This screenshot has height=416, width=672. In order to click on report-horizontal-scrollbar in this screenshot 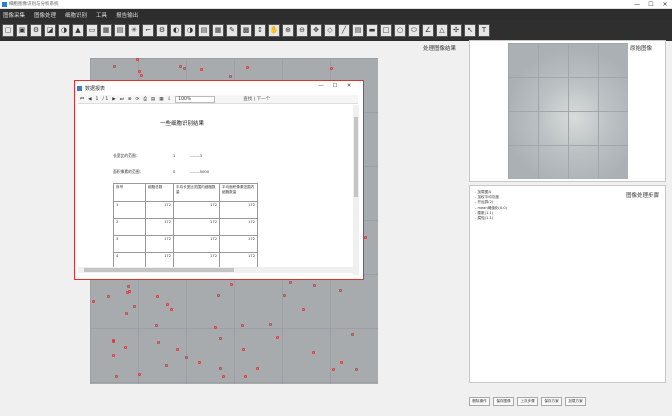, I will do `click(215, 270)`.